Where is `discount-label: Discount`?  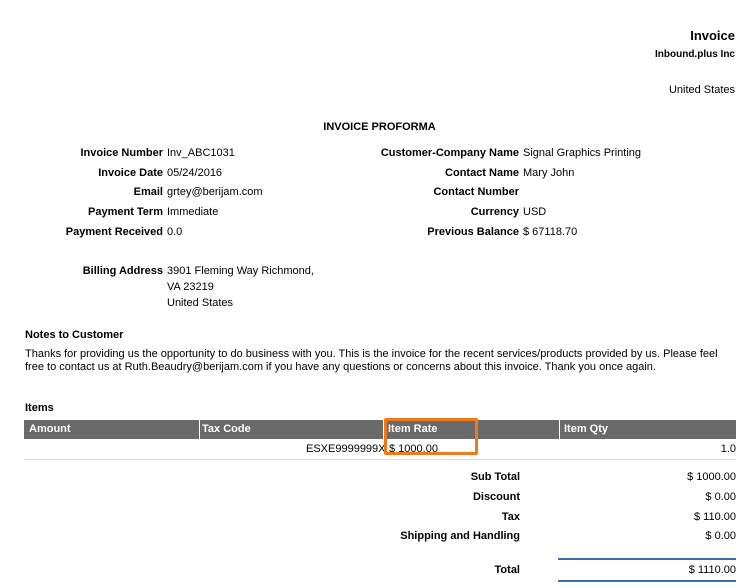
discount-label: Discount is located at coordinates (496, 497).